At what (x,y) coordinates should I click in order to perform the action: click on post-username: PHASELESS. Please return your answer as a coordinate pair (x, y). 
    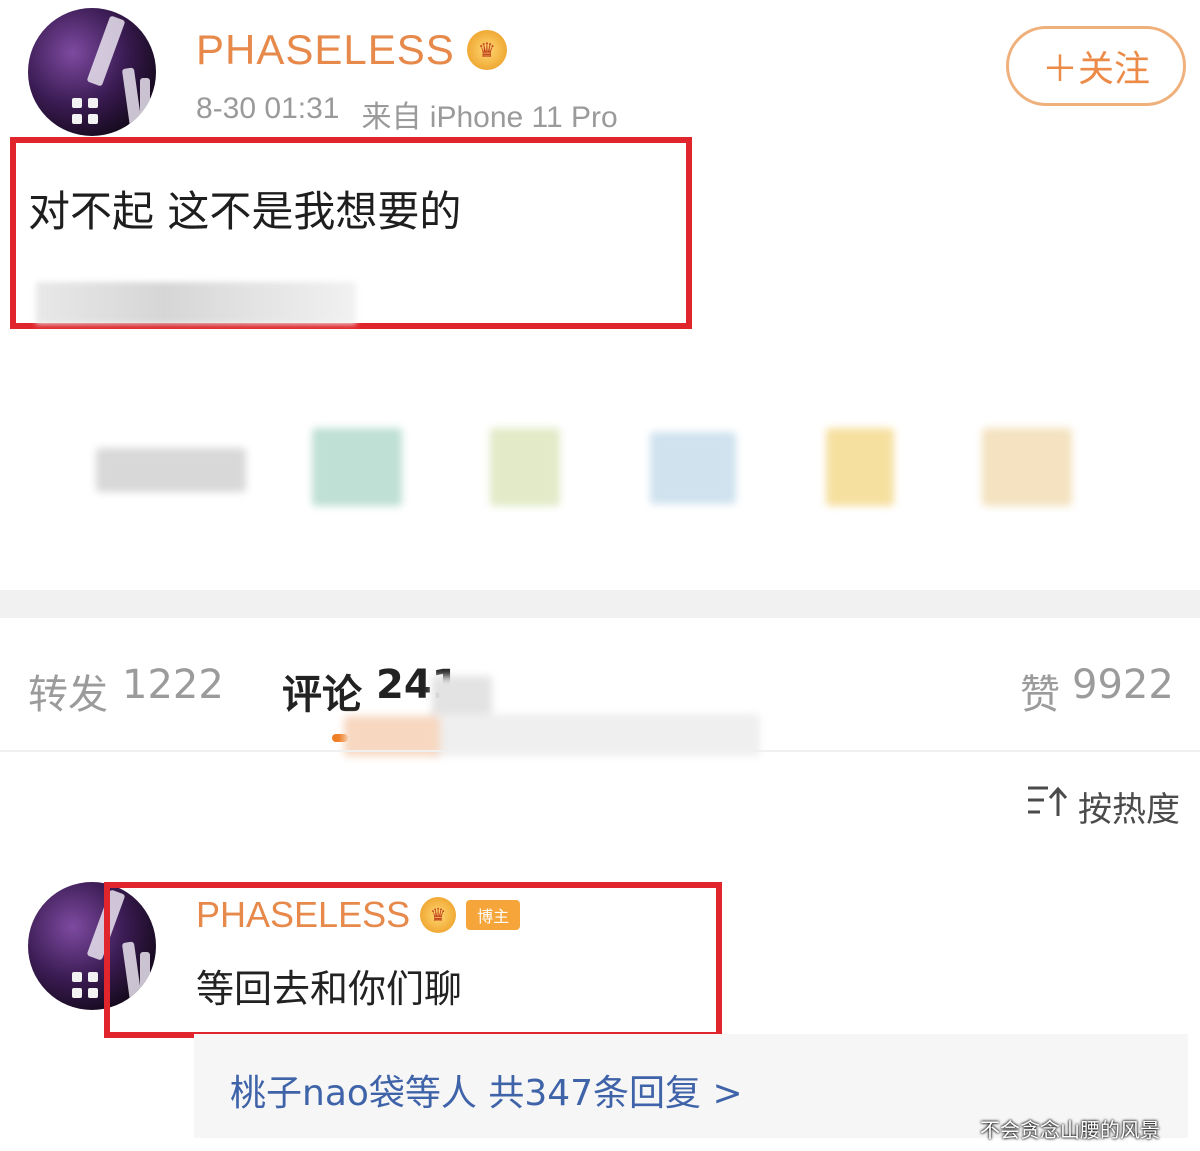
    Looking at the image, I should click on (325, 50).